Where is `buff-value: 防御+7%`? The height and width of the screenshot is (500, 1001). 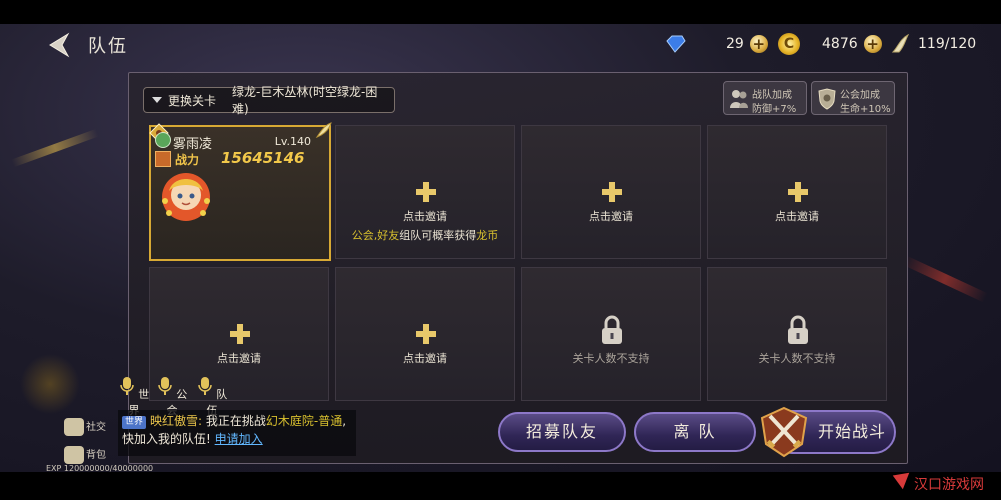
buff-value: 防御+7% is located at coordinates (774, 109).